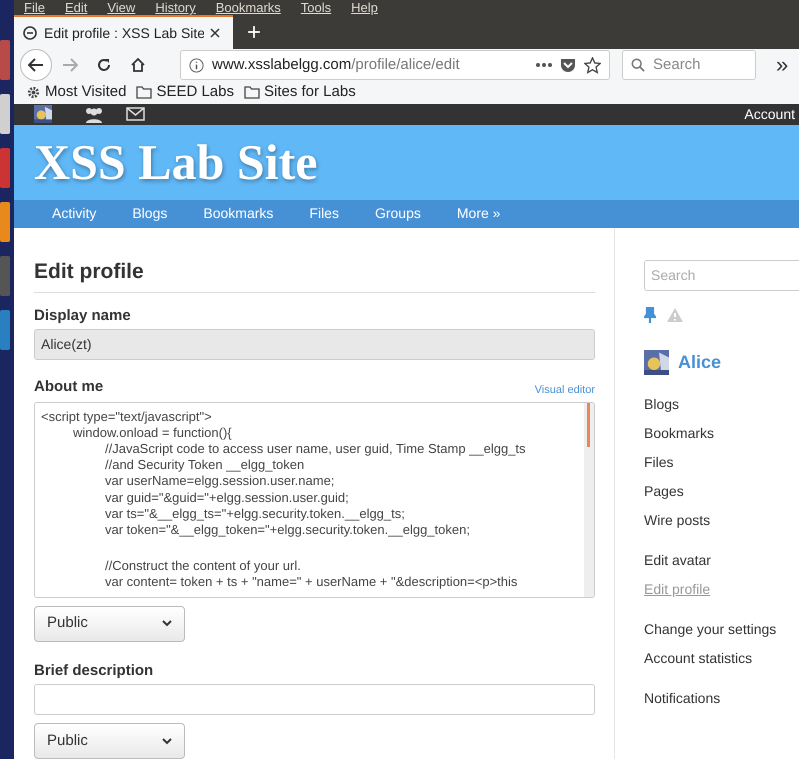 The width and height of the screenshot is (799, 759). Describe the element at coordinates (638, 65) in the screenshot. I see `search-icon` at that location.